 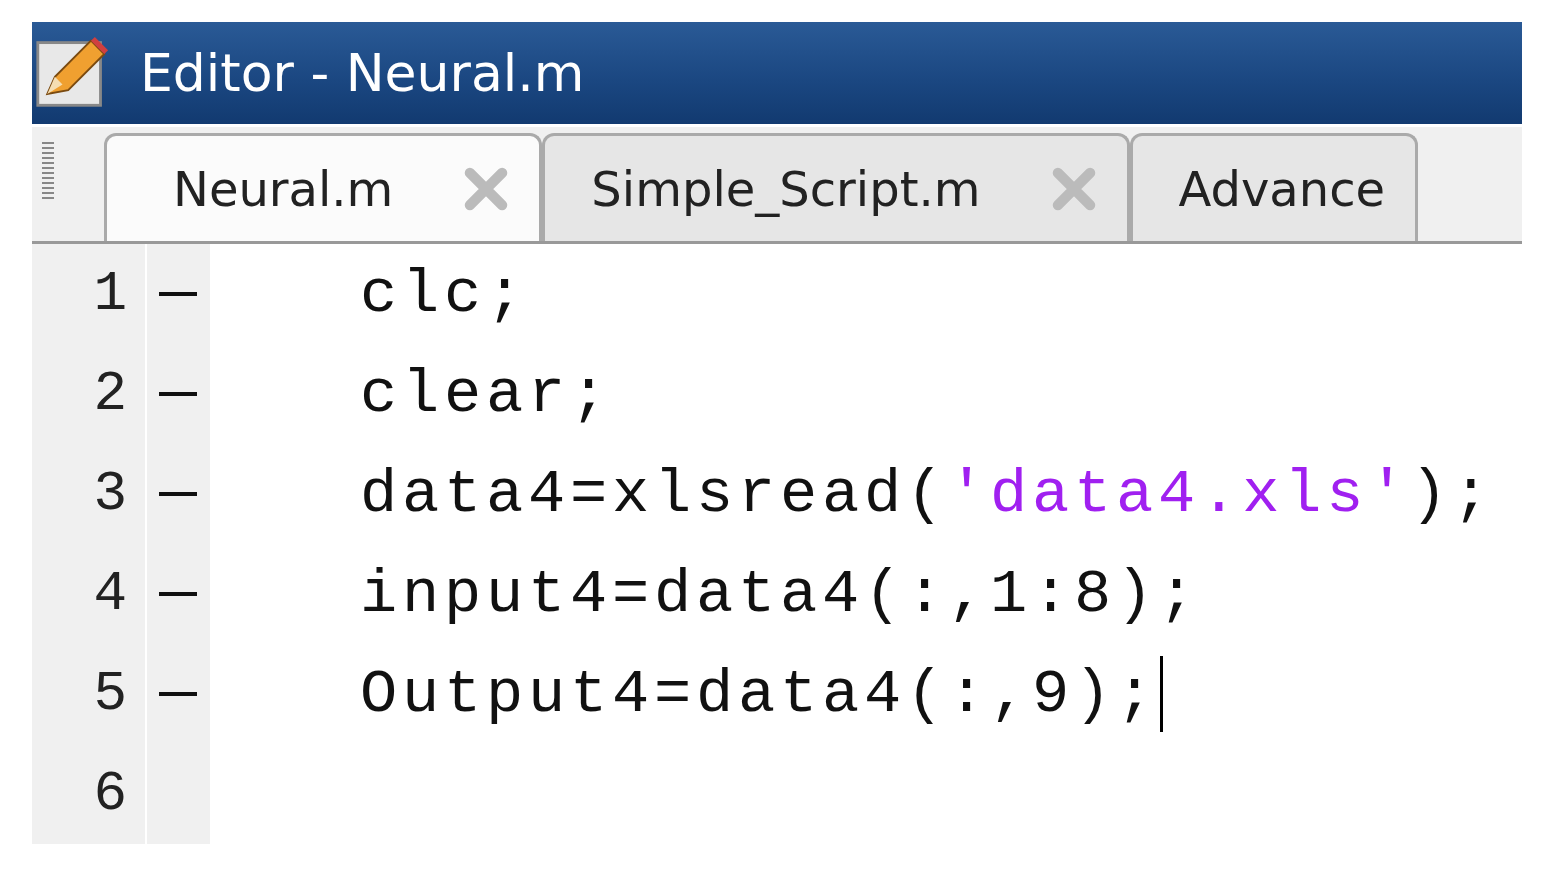 What do you see at coordinates (362, 73) in the screenshot?
I see `window-title: Editor - Neural.m` at bounding box center [362, 73].